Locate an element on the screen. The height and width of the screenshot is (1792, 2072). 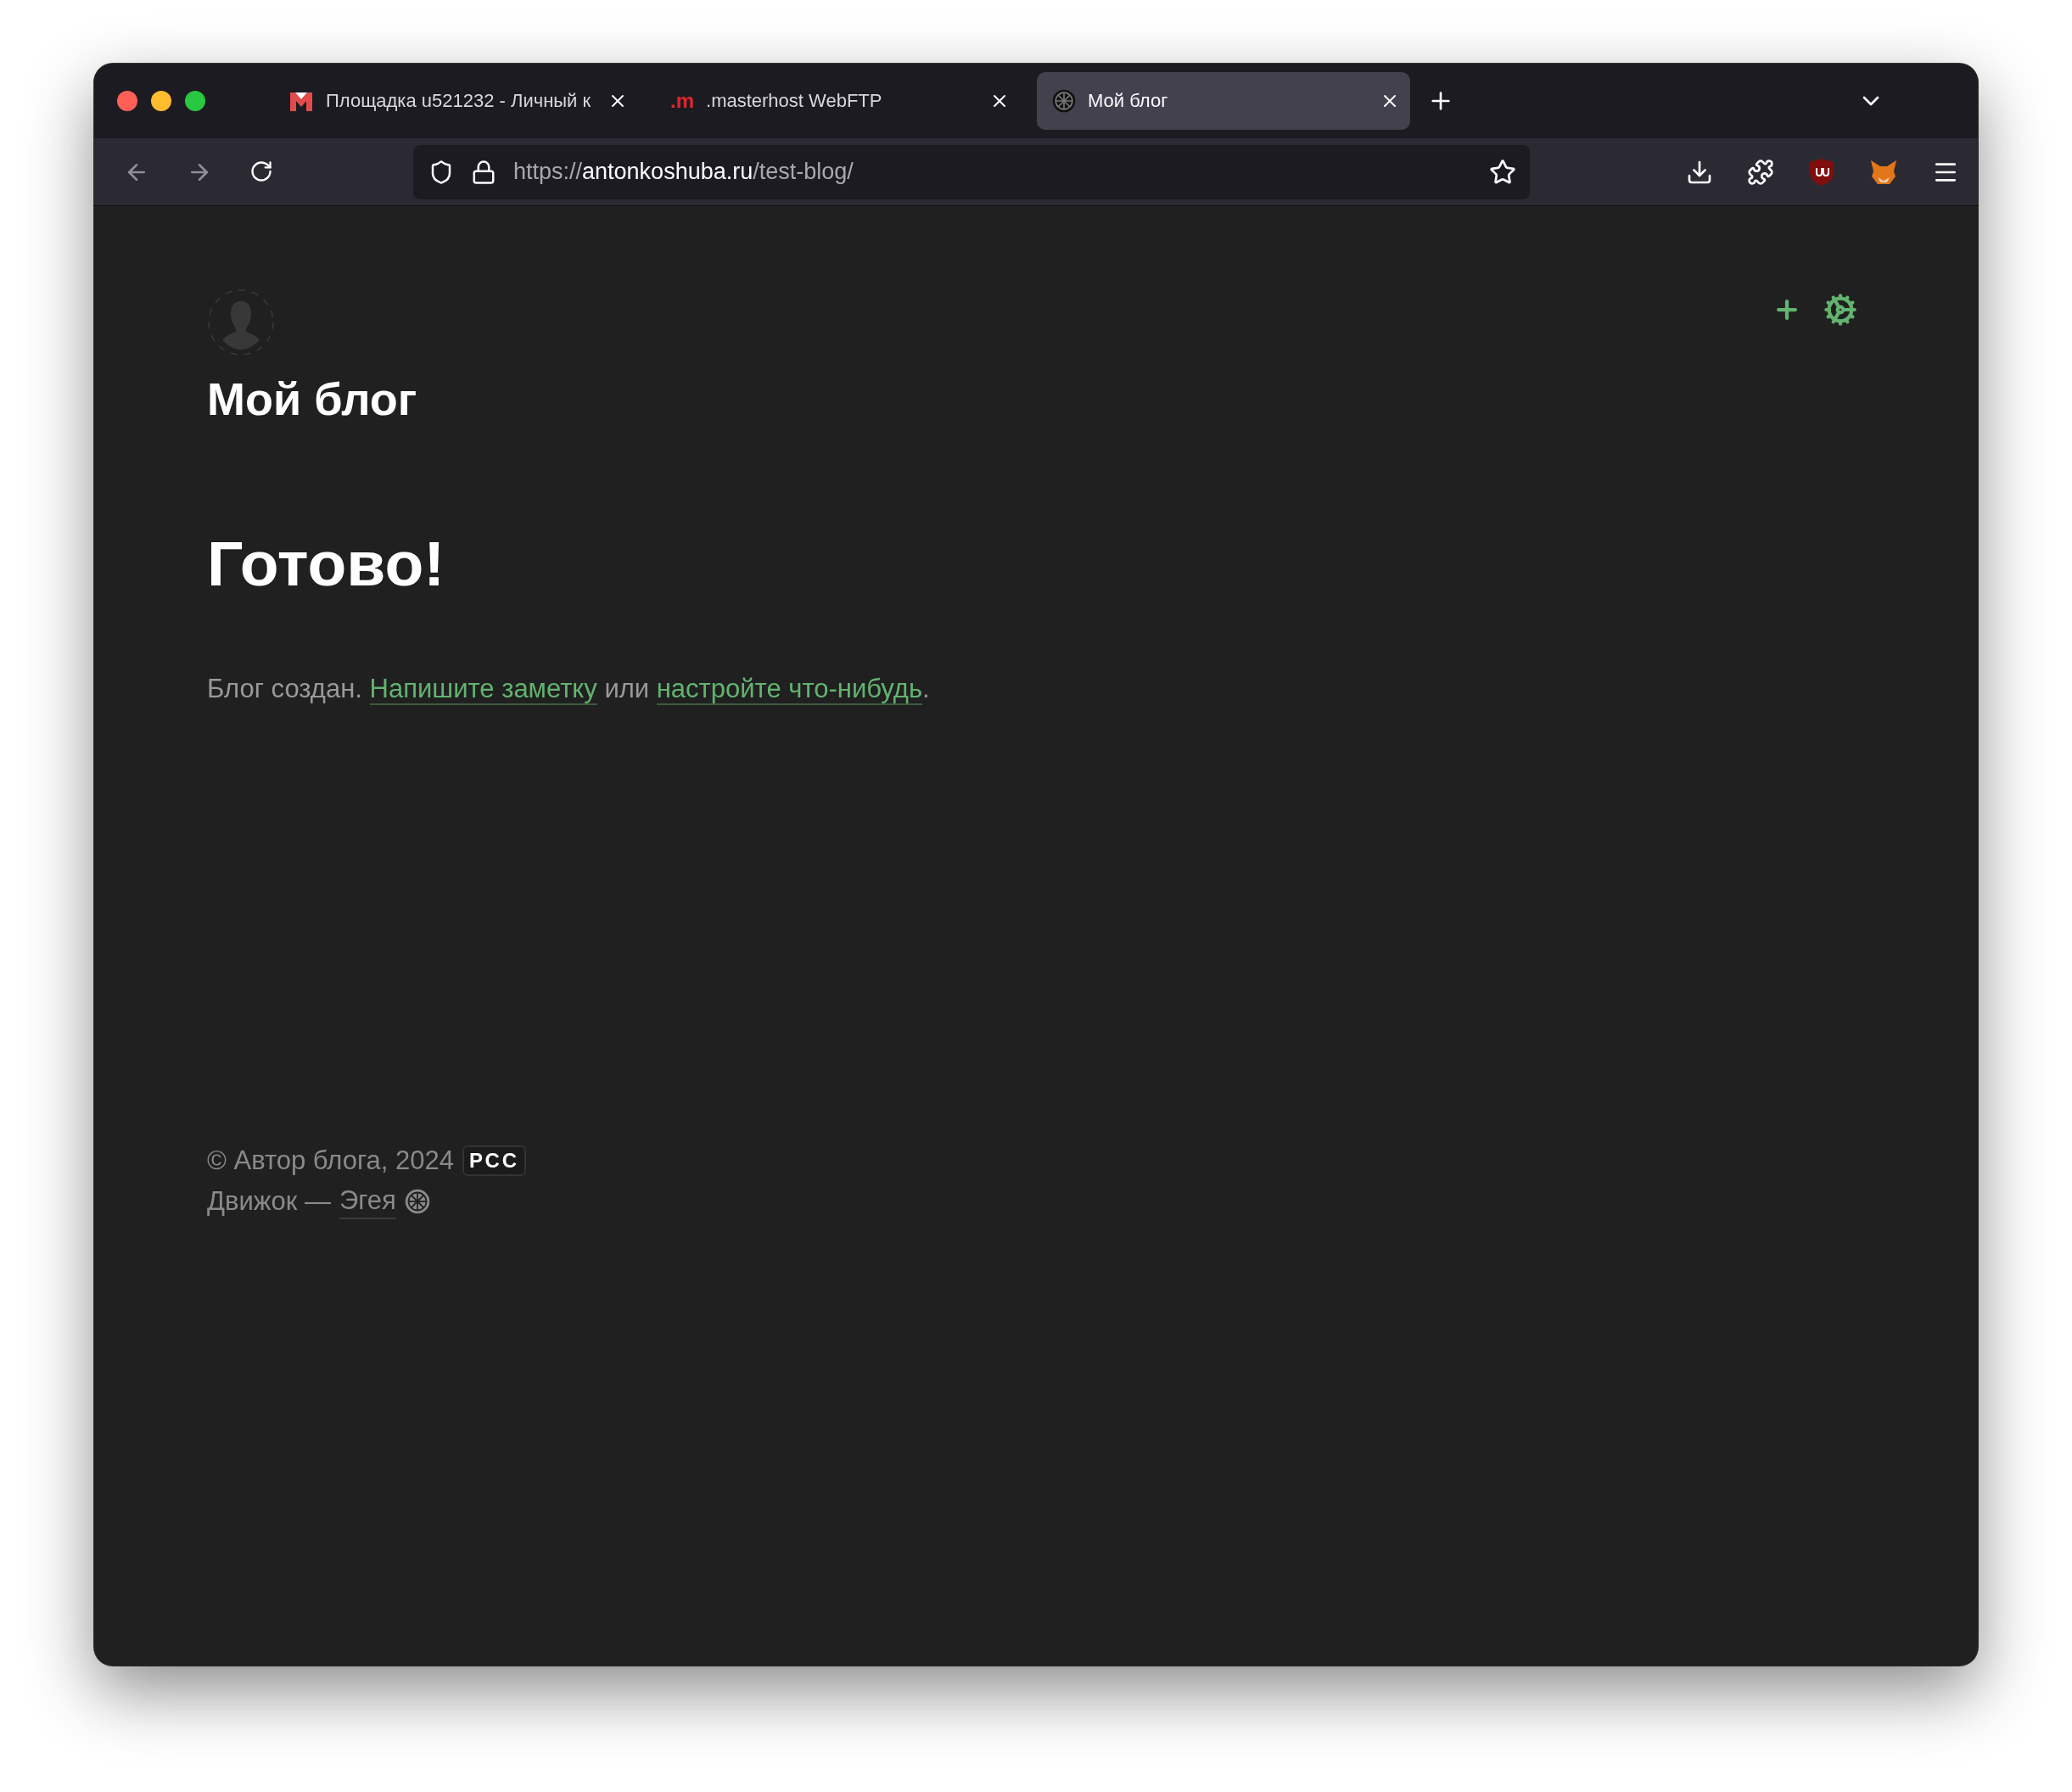
url-text: https://antonkoshuba.ru/test-blog/ is located at coordinates (683, 172).